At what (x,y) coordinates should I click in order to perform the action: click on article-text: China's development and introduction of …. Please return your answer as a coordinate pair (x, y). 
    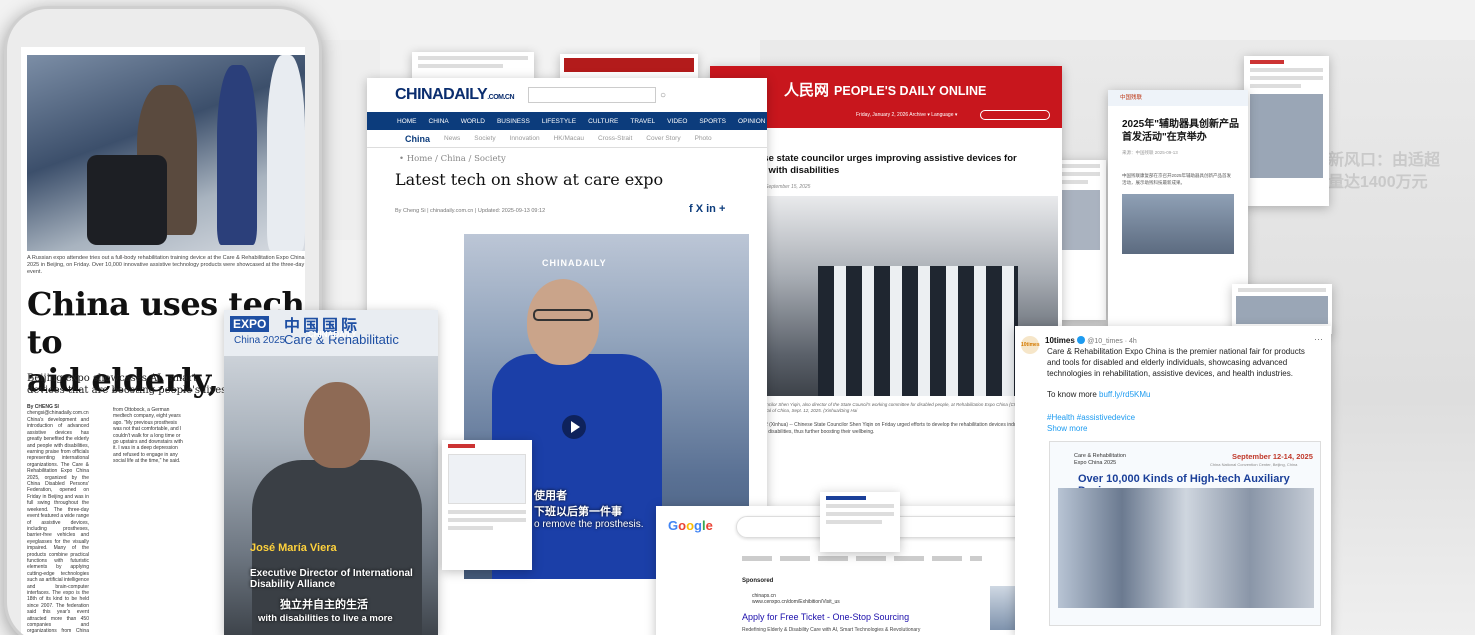
    Looking at the image, I should click on (58, 526).